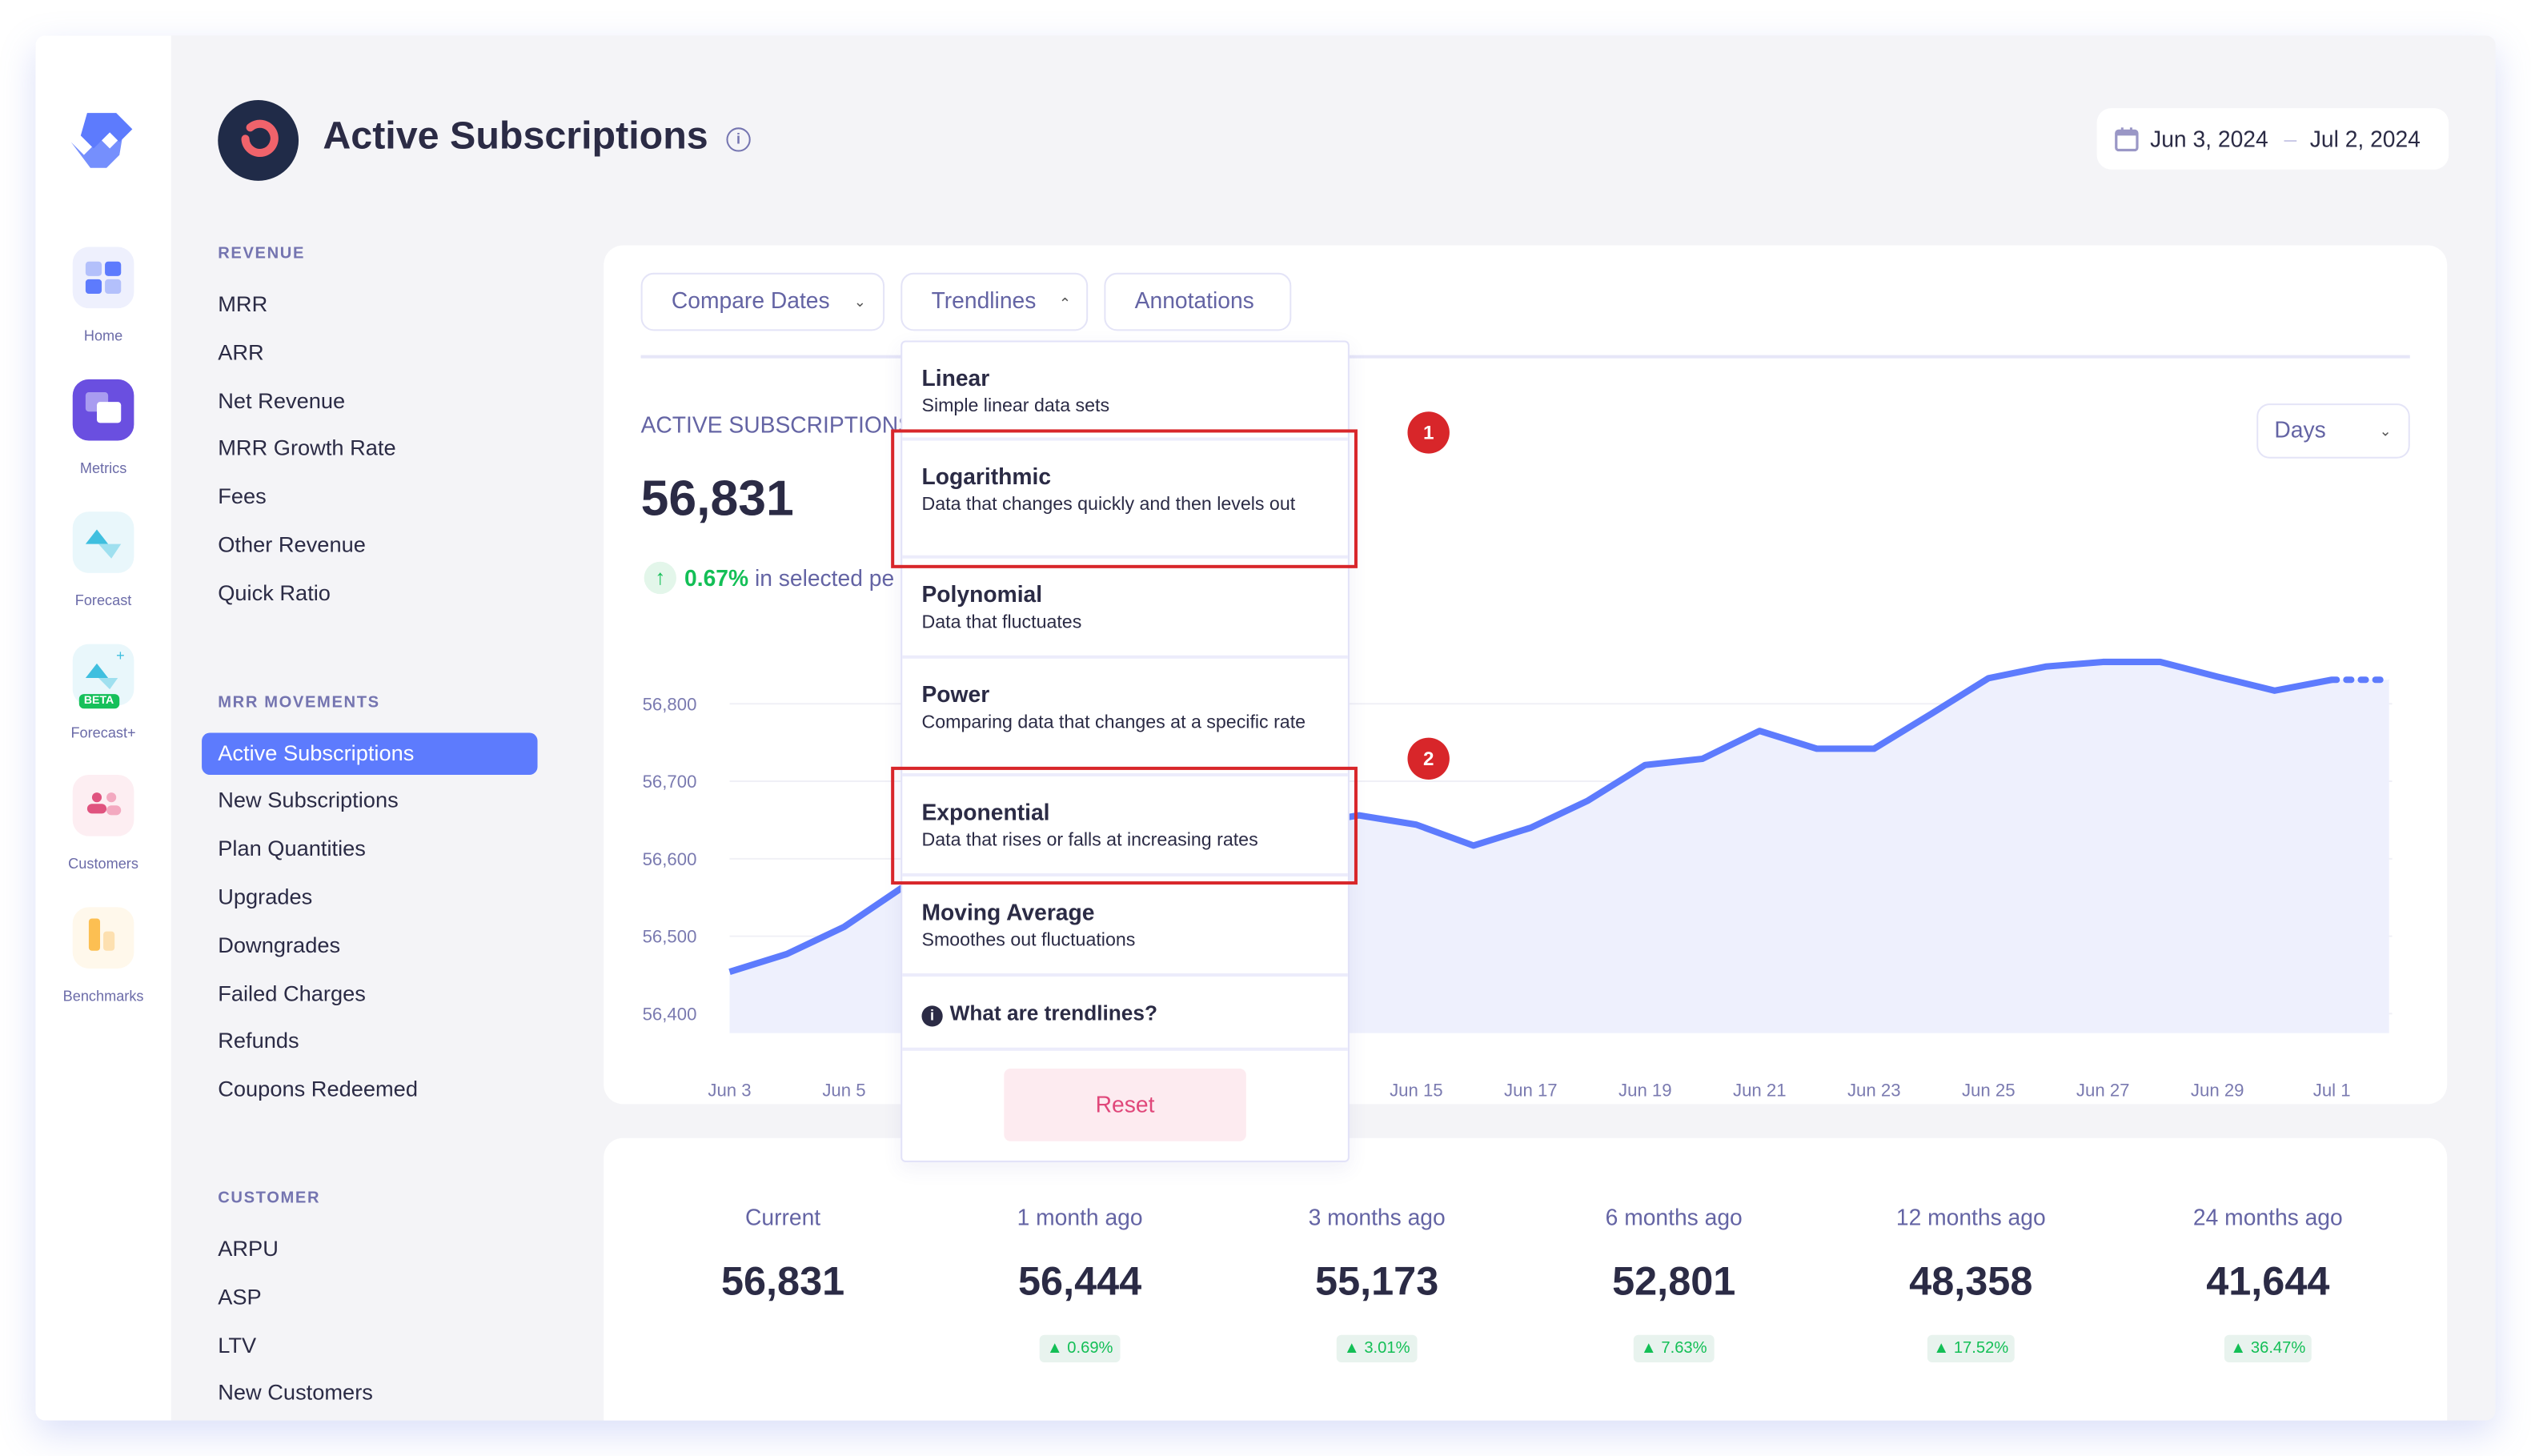 This screenshot has width=2531, height=1456. What do you see at coordinates (298, 702) in the screenshot?
I see `nav-heading: MRR MOVEMENTS` at bounding box center [298, 702].